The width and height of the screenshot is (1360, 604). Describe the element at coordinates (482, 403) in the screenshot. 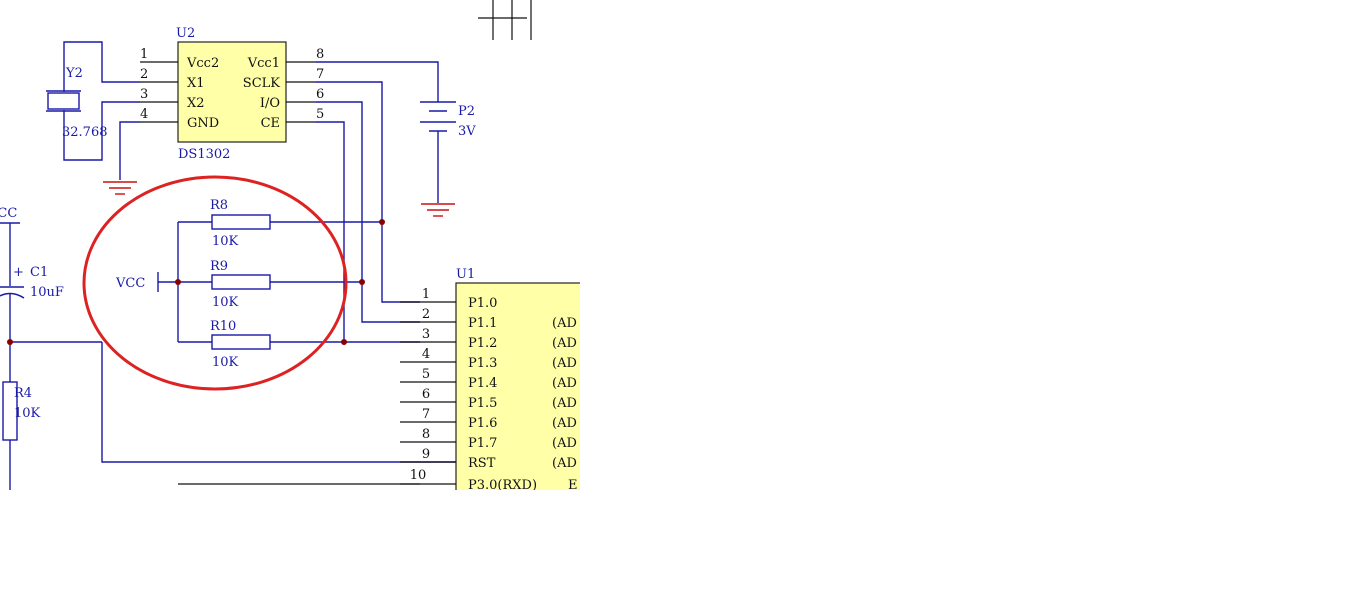

I see `u1-pin-name: P1.5` at that location.